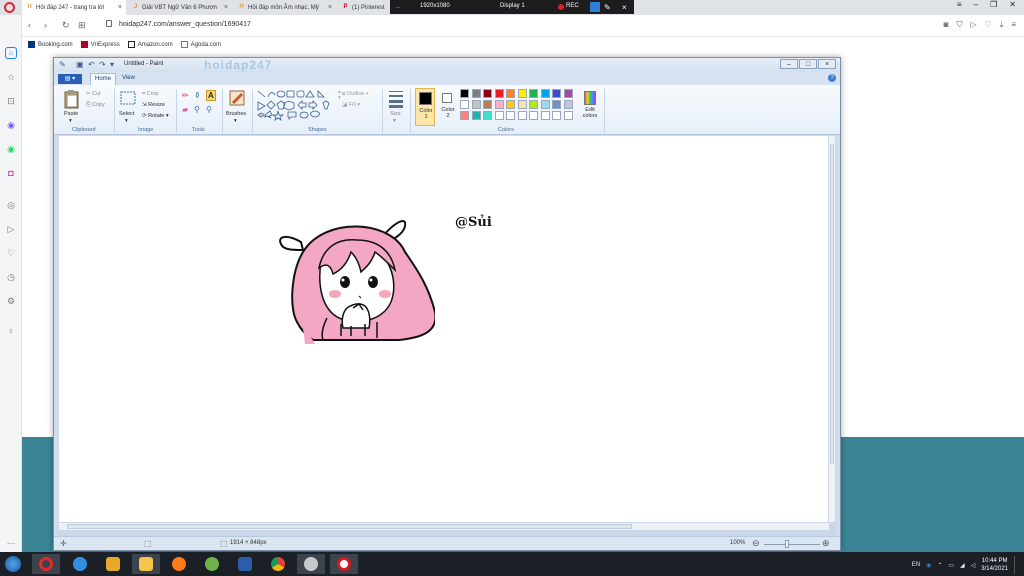  I want to click on browser-tab: H Hỏi đáp môn Âm nhạc, Mỹ ×, so click(285, 7).